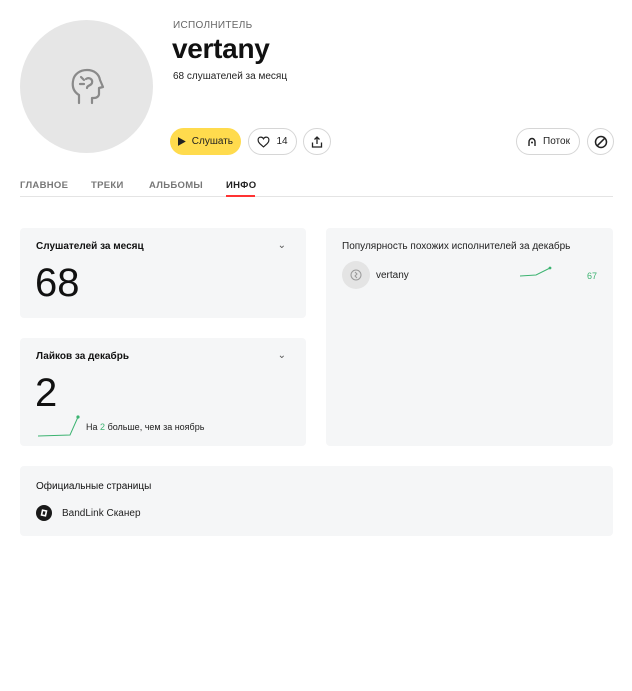  I want to click on listeners-value: 68, so click(57, 283).